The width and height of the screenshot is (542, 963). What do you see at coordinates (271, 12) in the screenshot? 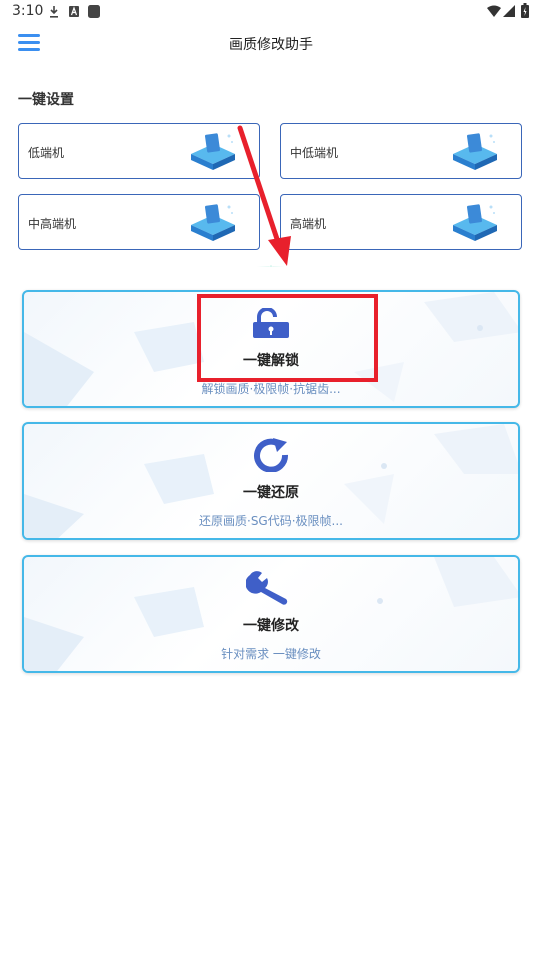
I see `status-bar: 3:10` at bounding box center [271, 12].